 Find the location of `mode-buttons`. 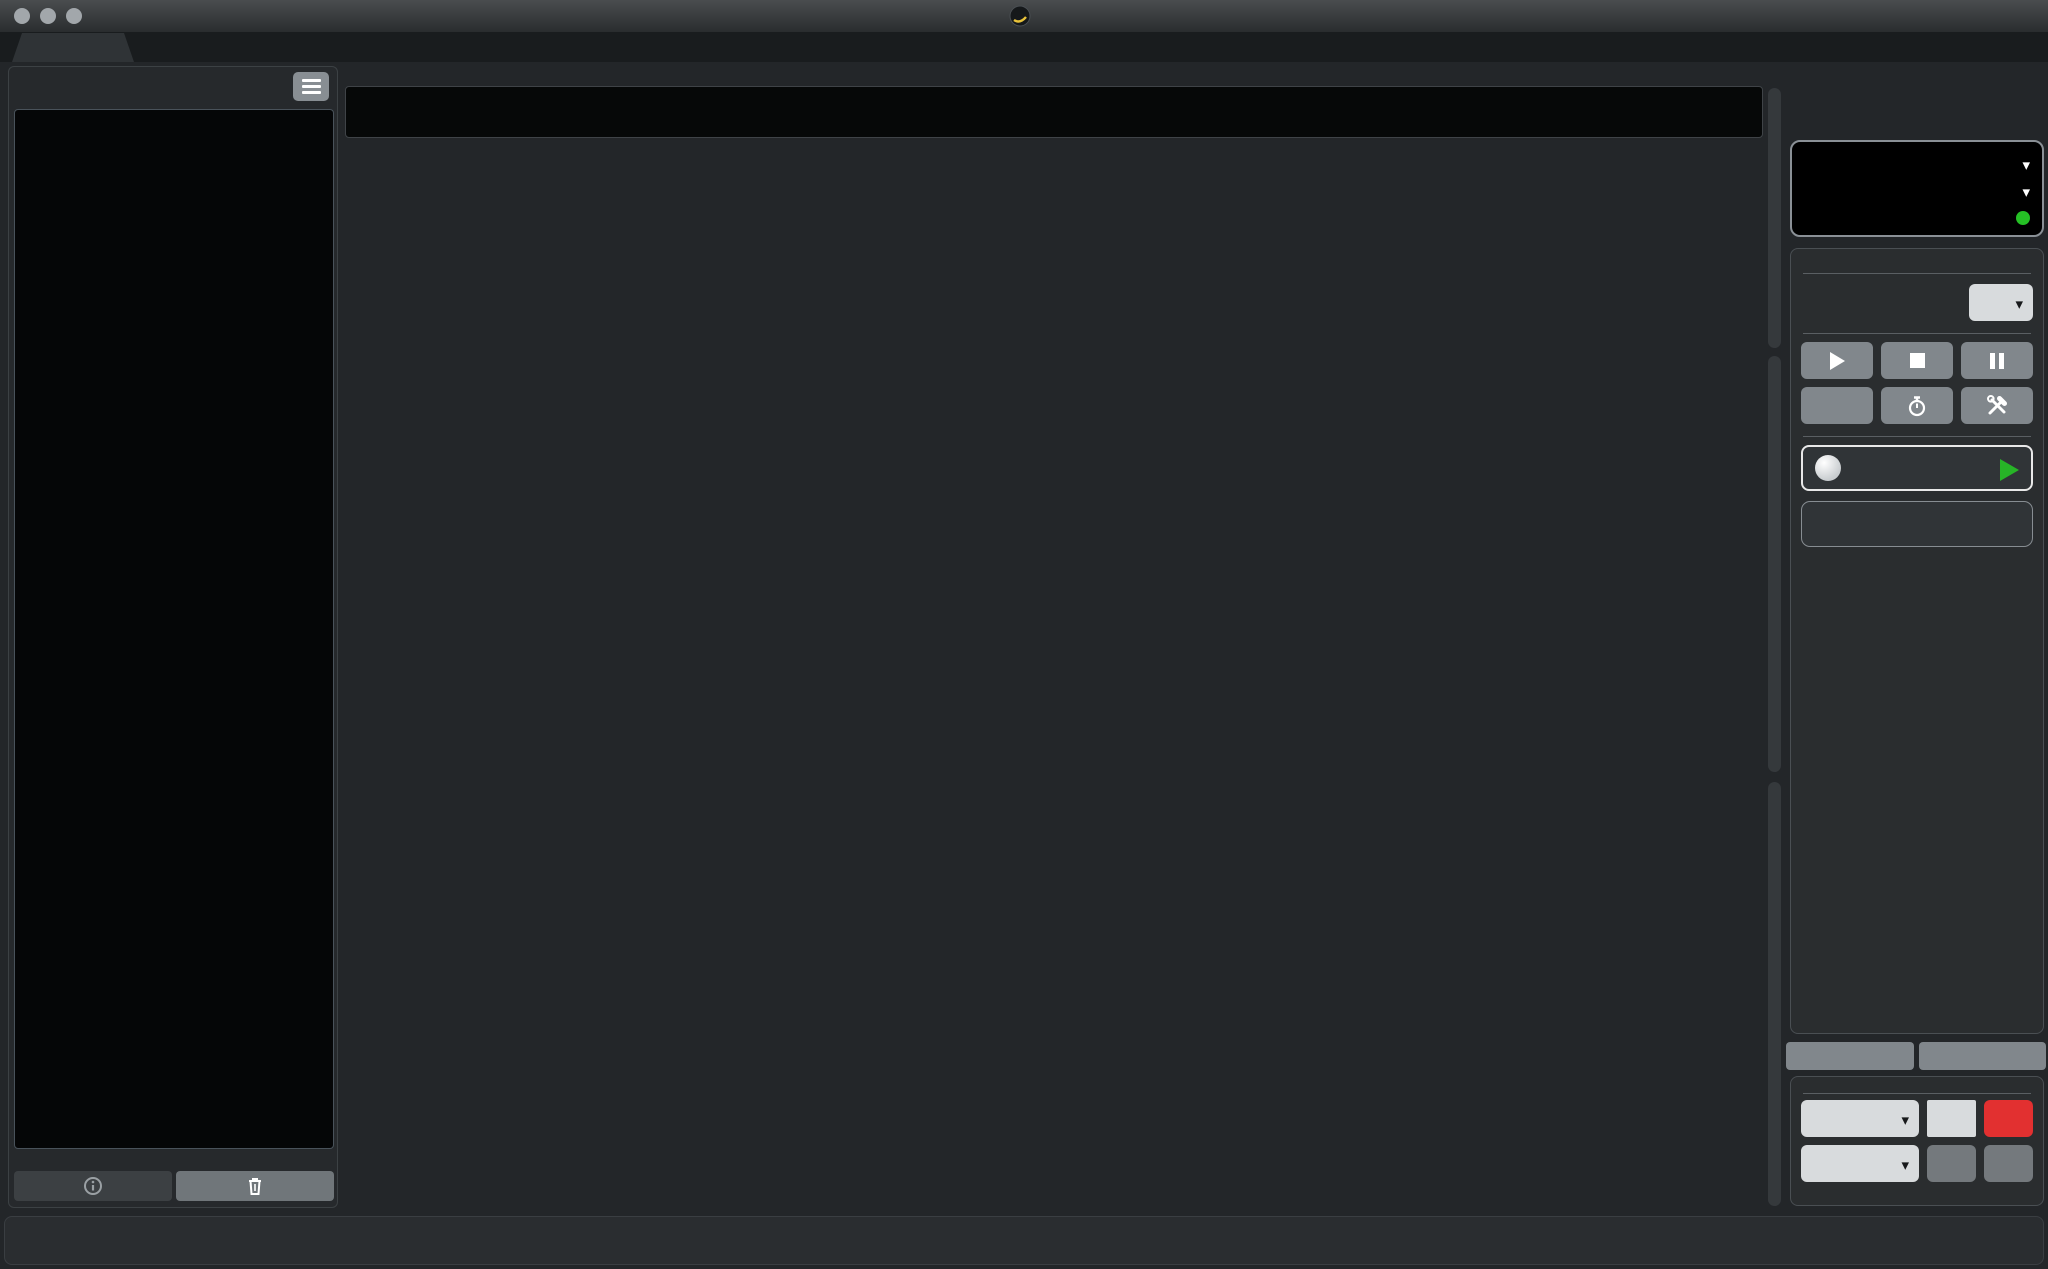

mode-buttons is located at coordinates (1917, 107).